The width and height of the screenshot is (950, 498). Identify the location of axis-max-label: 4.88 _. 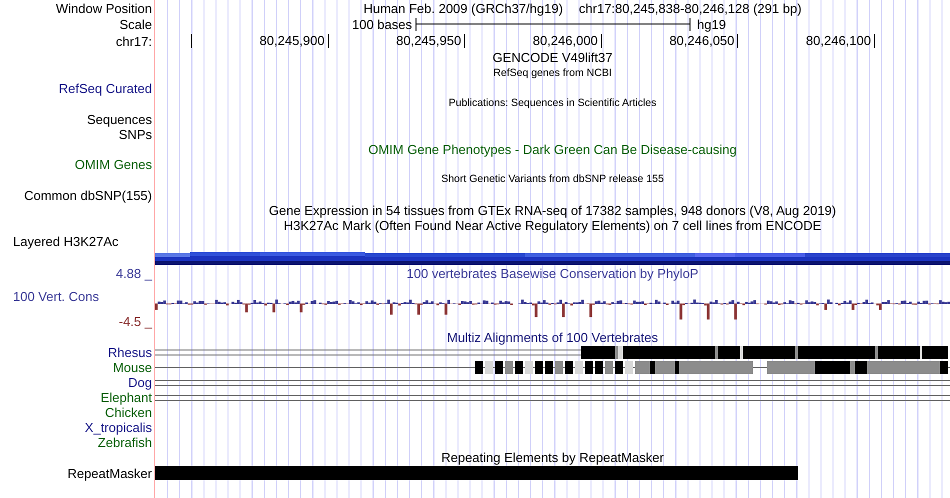
(134, 273).